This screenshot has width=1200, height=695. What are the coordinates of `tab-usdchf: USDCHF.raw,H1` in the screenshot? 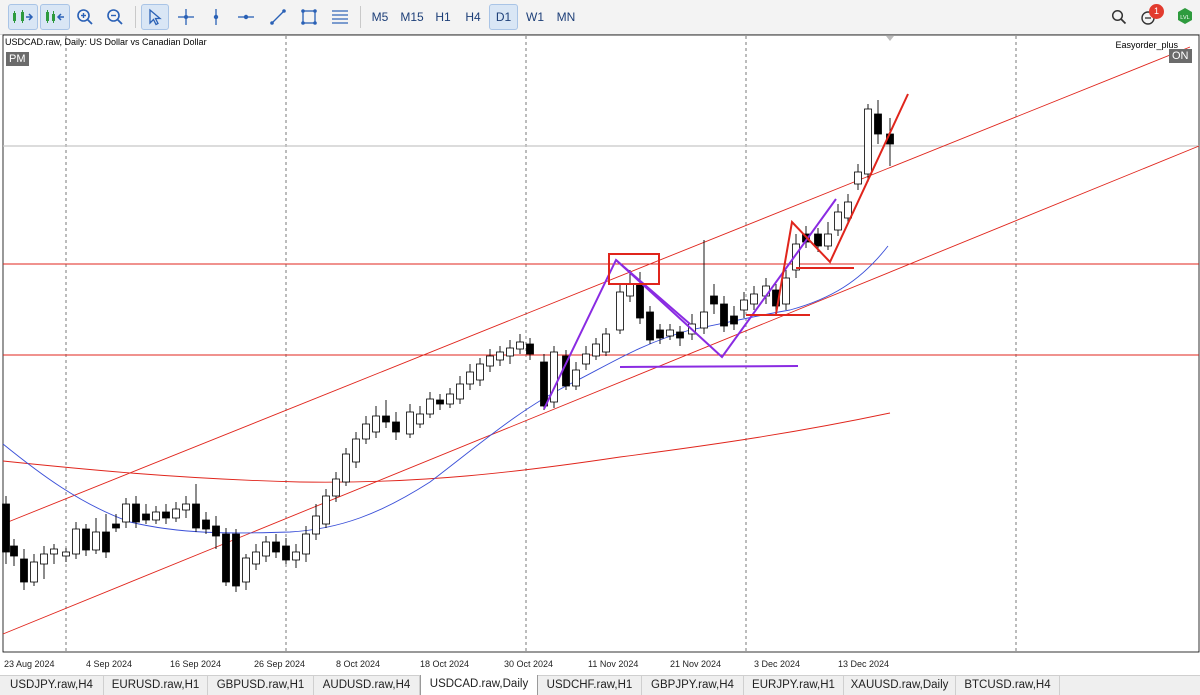 It's located at (590, 685).